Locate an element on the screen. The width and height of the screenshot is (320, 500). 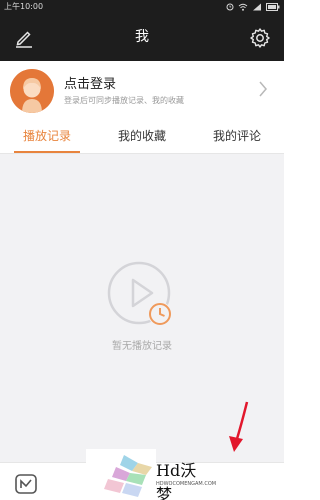
app-logo-icon is located at coordinates (26, 484).